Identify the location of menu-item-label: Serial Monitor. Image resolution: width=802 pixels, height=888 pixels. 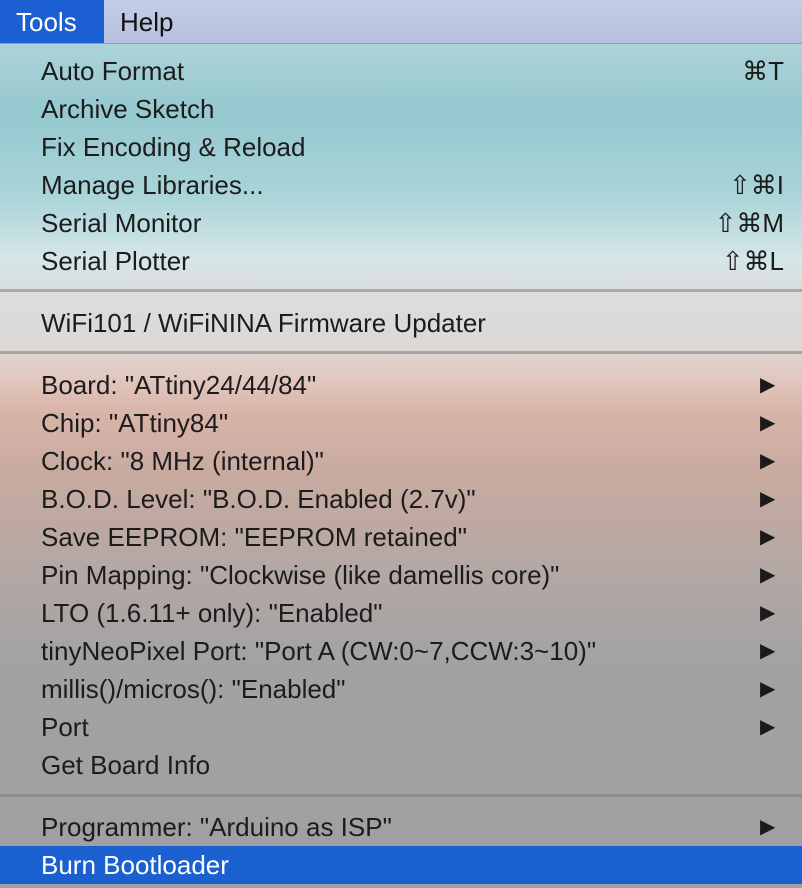
(121, 223).